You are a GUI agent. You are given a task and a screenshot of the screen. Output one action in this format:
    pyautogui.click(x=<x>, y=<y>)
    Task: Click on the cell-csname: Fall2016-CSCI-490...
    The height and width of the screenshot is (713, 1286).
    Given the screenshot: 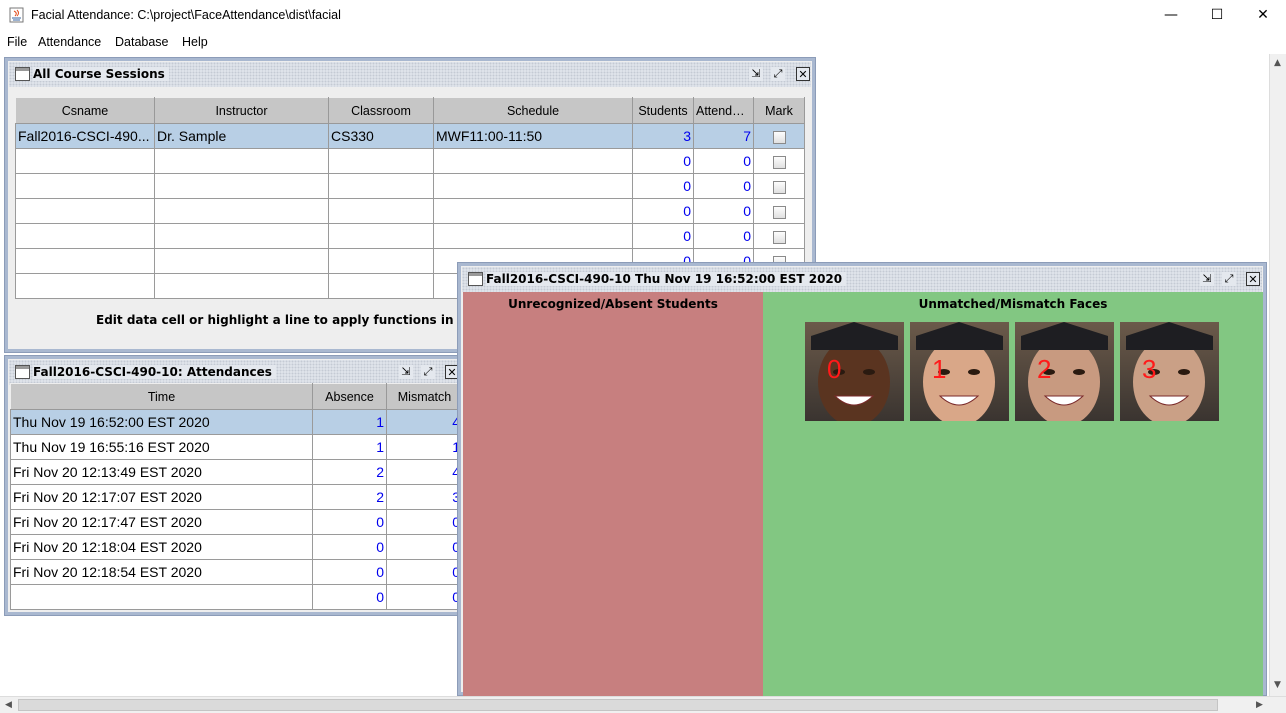 What is the action you would take?
    pyautogui.click(x=85, y=136)
    